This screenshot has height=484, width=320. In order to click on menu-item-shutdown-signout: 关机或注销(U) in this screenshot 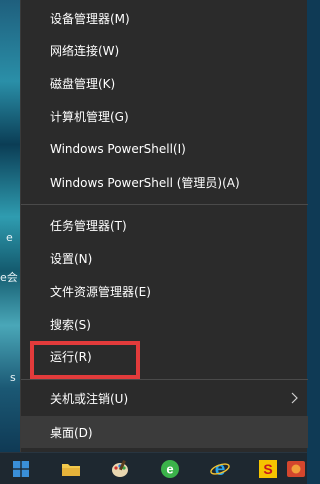, I will do `click(164, 398)`.